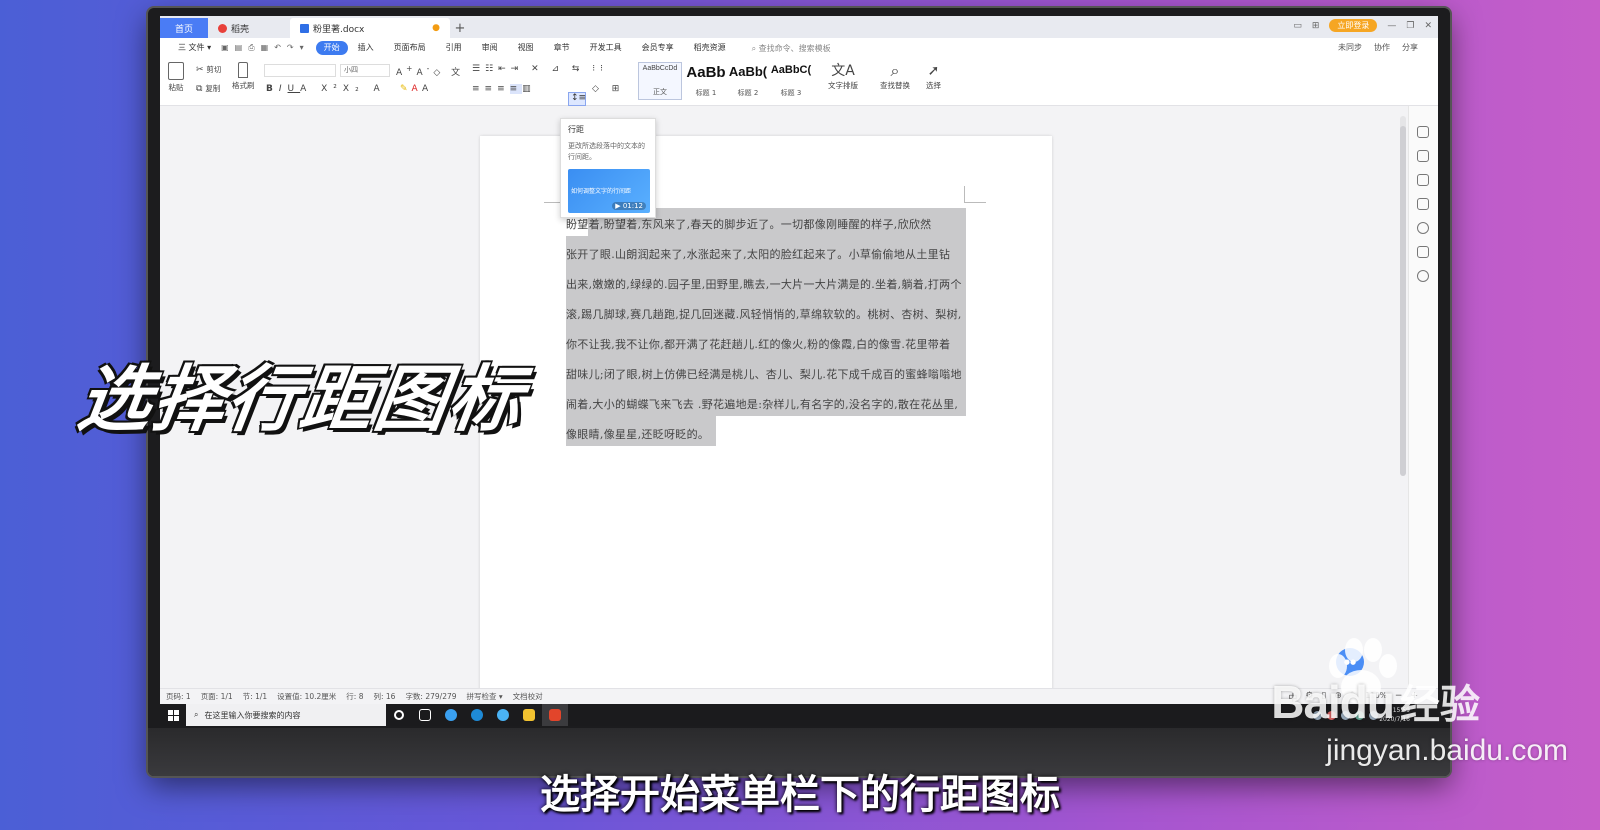 The width and height of the screenshot is (1600, 830). What do you see at coordinates (1403, 301) in the screenshot?
I see `scroll-thumb` at bounding box center [1403, 301].